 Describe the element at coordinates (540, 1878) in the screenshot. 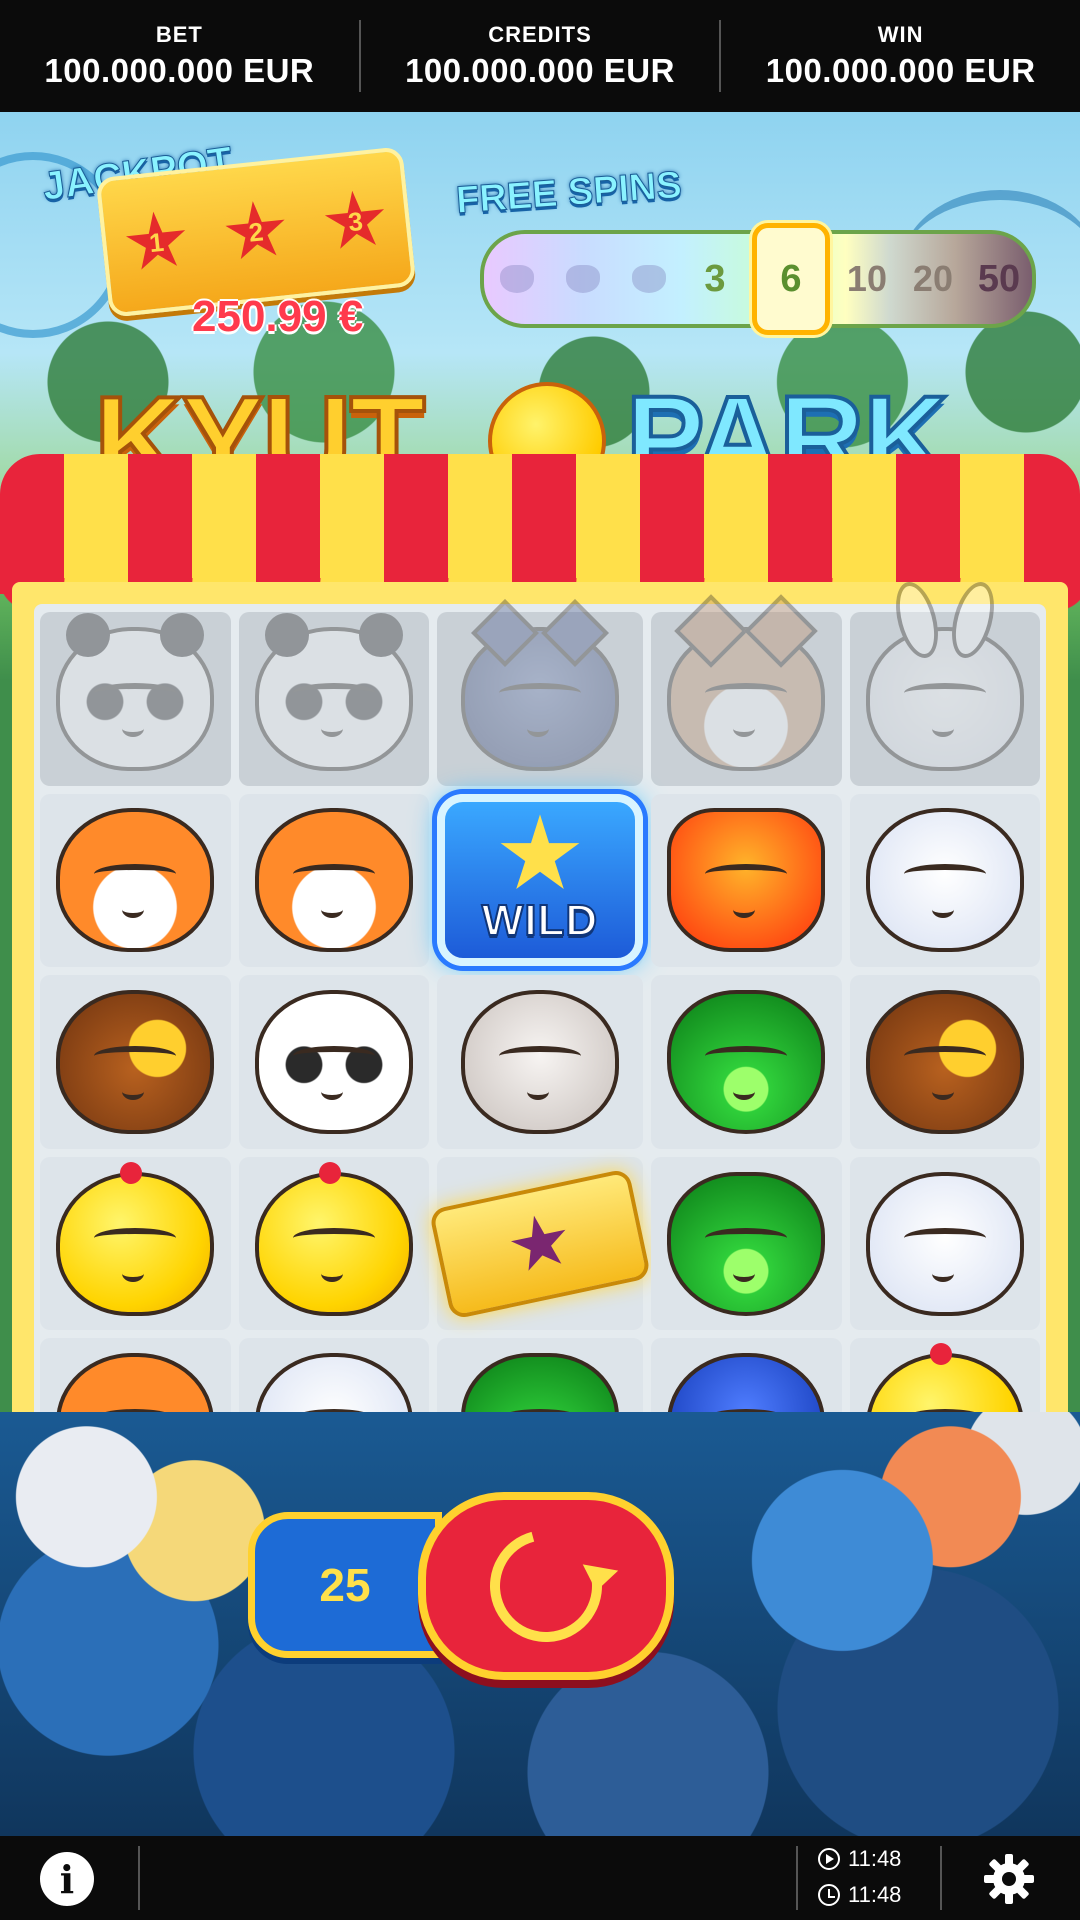

I see `bottom-bar: i 11:48 11:48` at that location.